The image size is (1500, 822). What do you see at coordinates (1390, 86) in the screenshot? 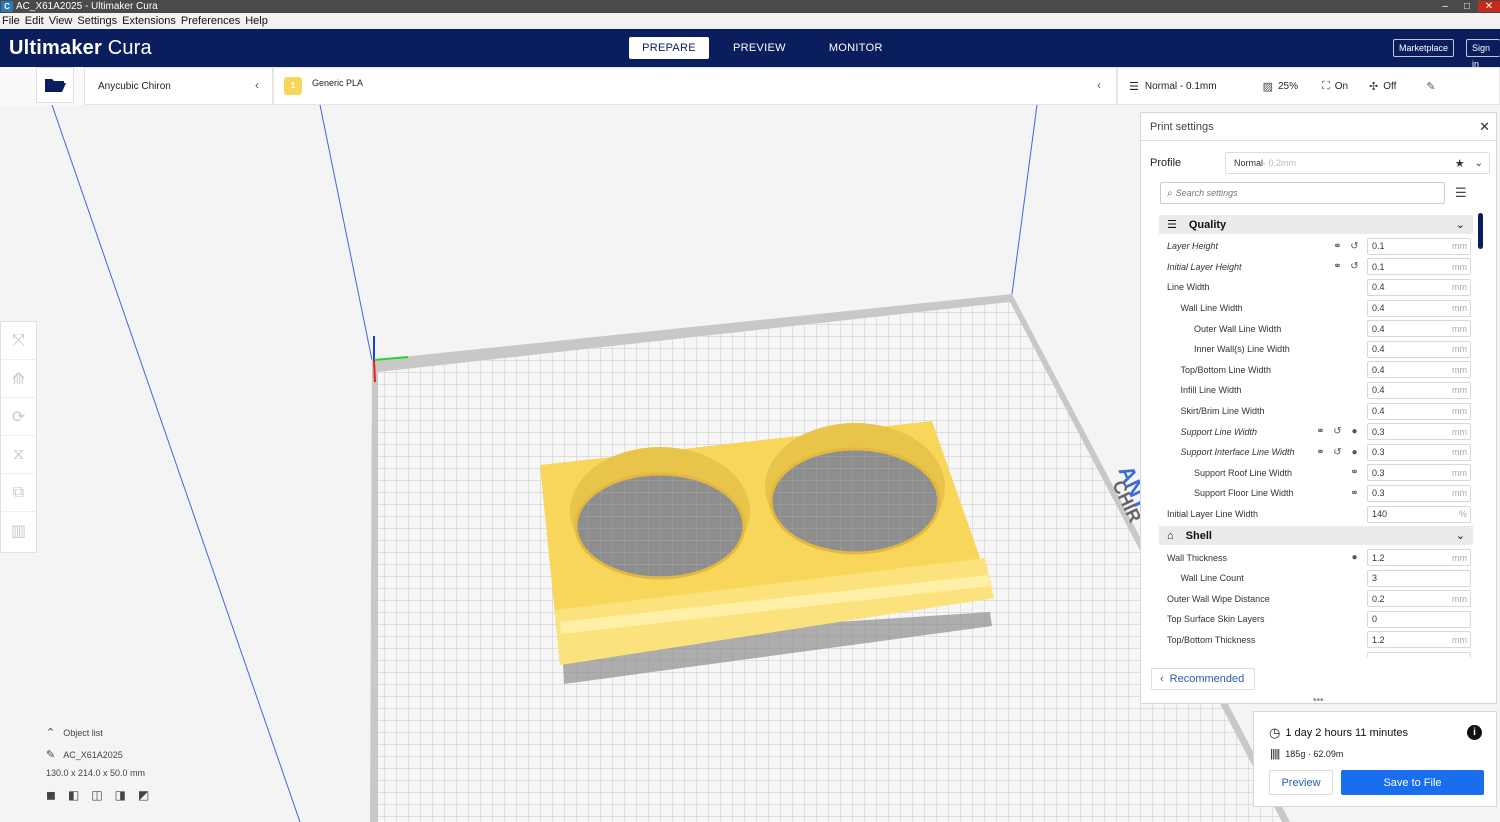
I see `adhesion-value: Off` at bounding box center [1390, 86].